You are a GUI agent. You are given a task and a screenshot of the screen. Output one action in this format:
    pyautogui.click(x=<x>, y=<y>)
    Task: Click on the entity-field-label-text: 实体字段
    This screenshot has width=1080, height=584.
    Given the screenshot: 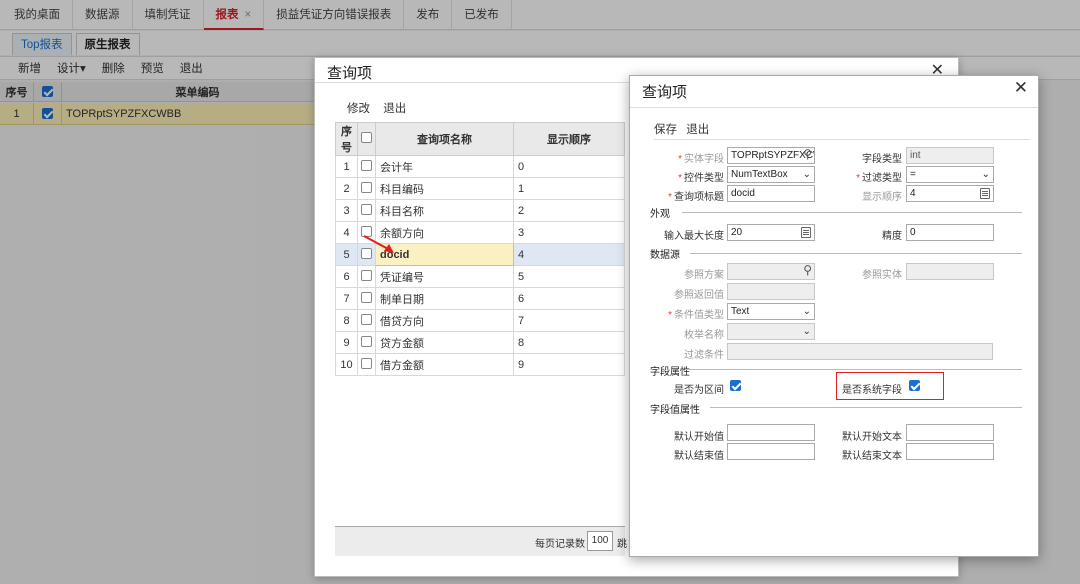 What is the action you would take?
    pyautogui.click(x=704, y=159)
    